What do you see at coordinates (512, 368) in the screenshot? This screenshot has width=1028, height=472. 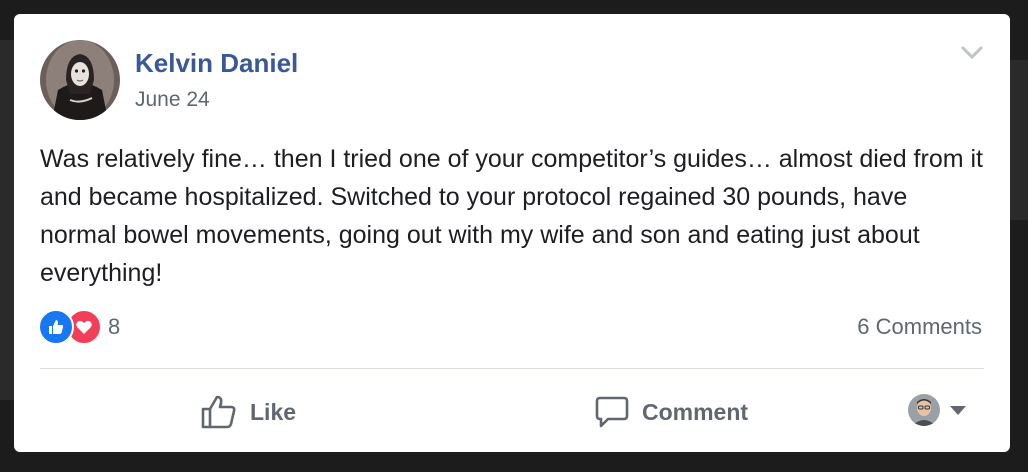 I see `action-bar-divider` at bounding box center [512, 368].